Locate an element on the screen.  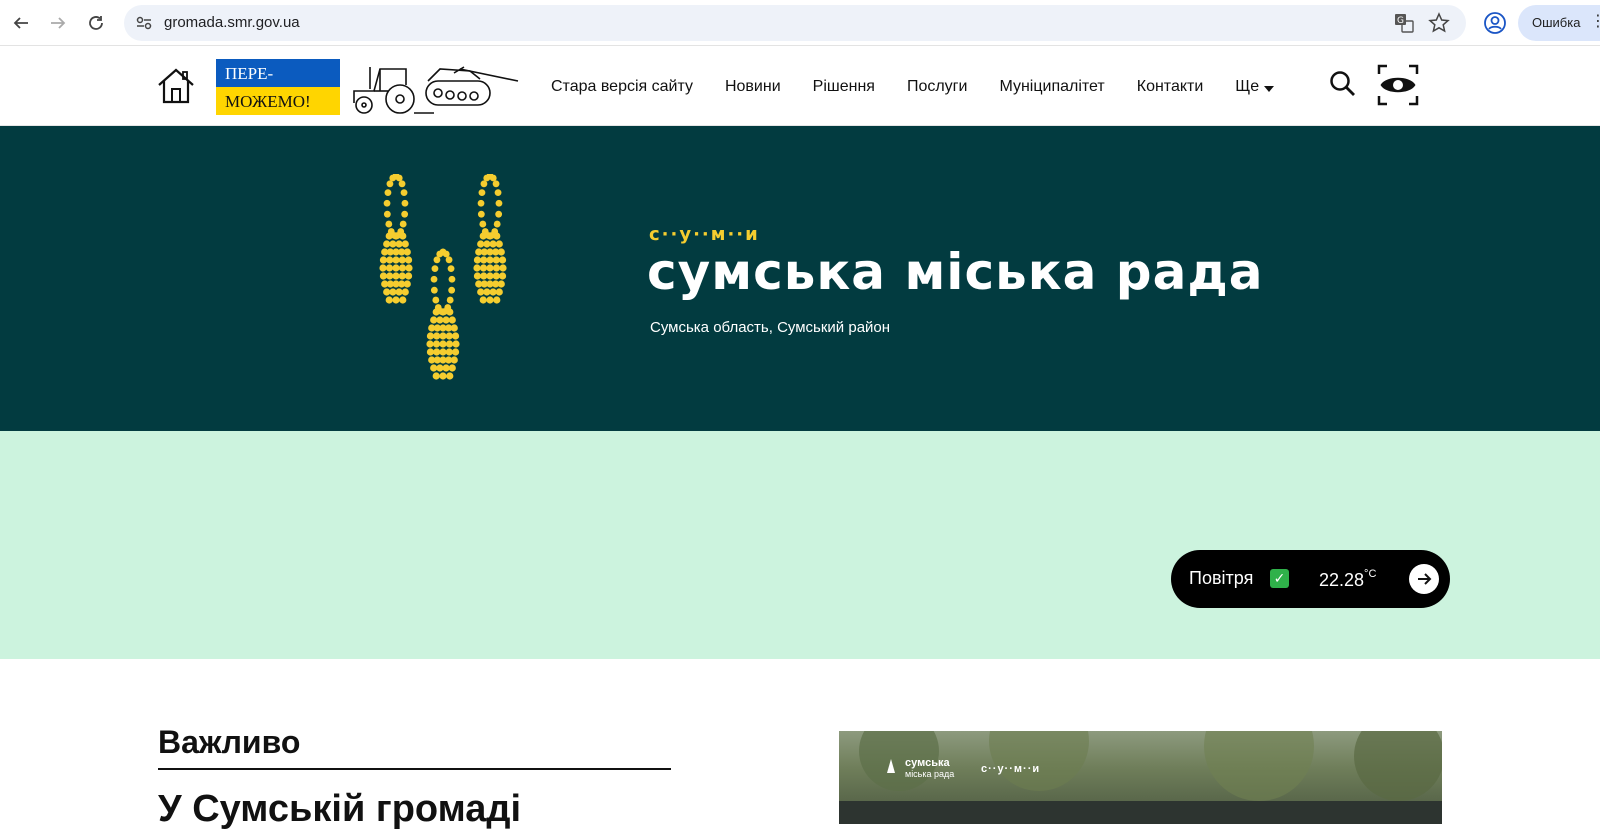
nav-more-label: Ще is located at coordinates (1247, 86).